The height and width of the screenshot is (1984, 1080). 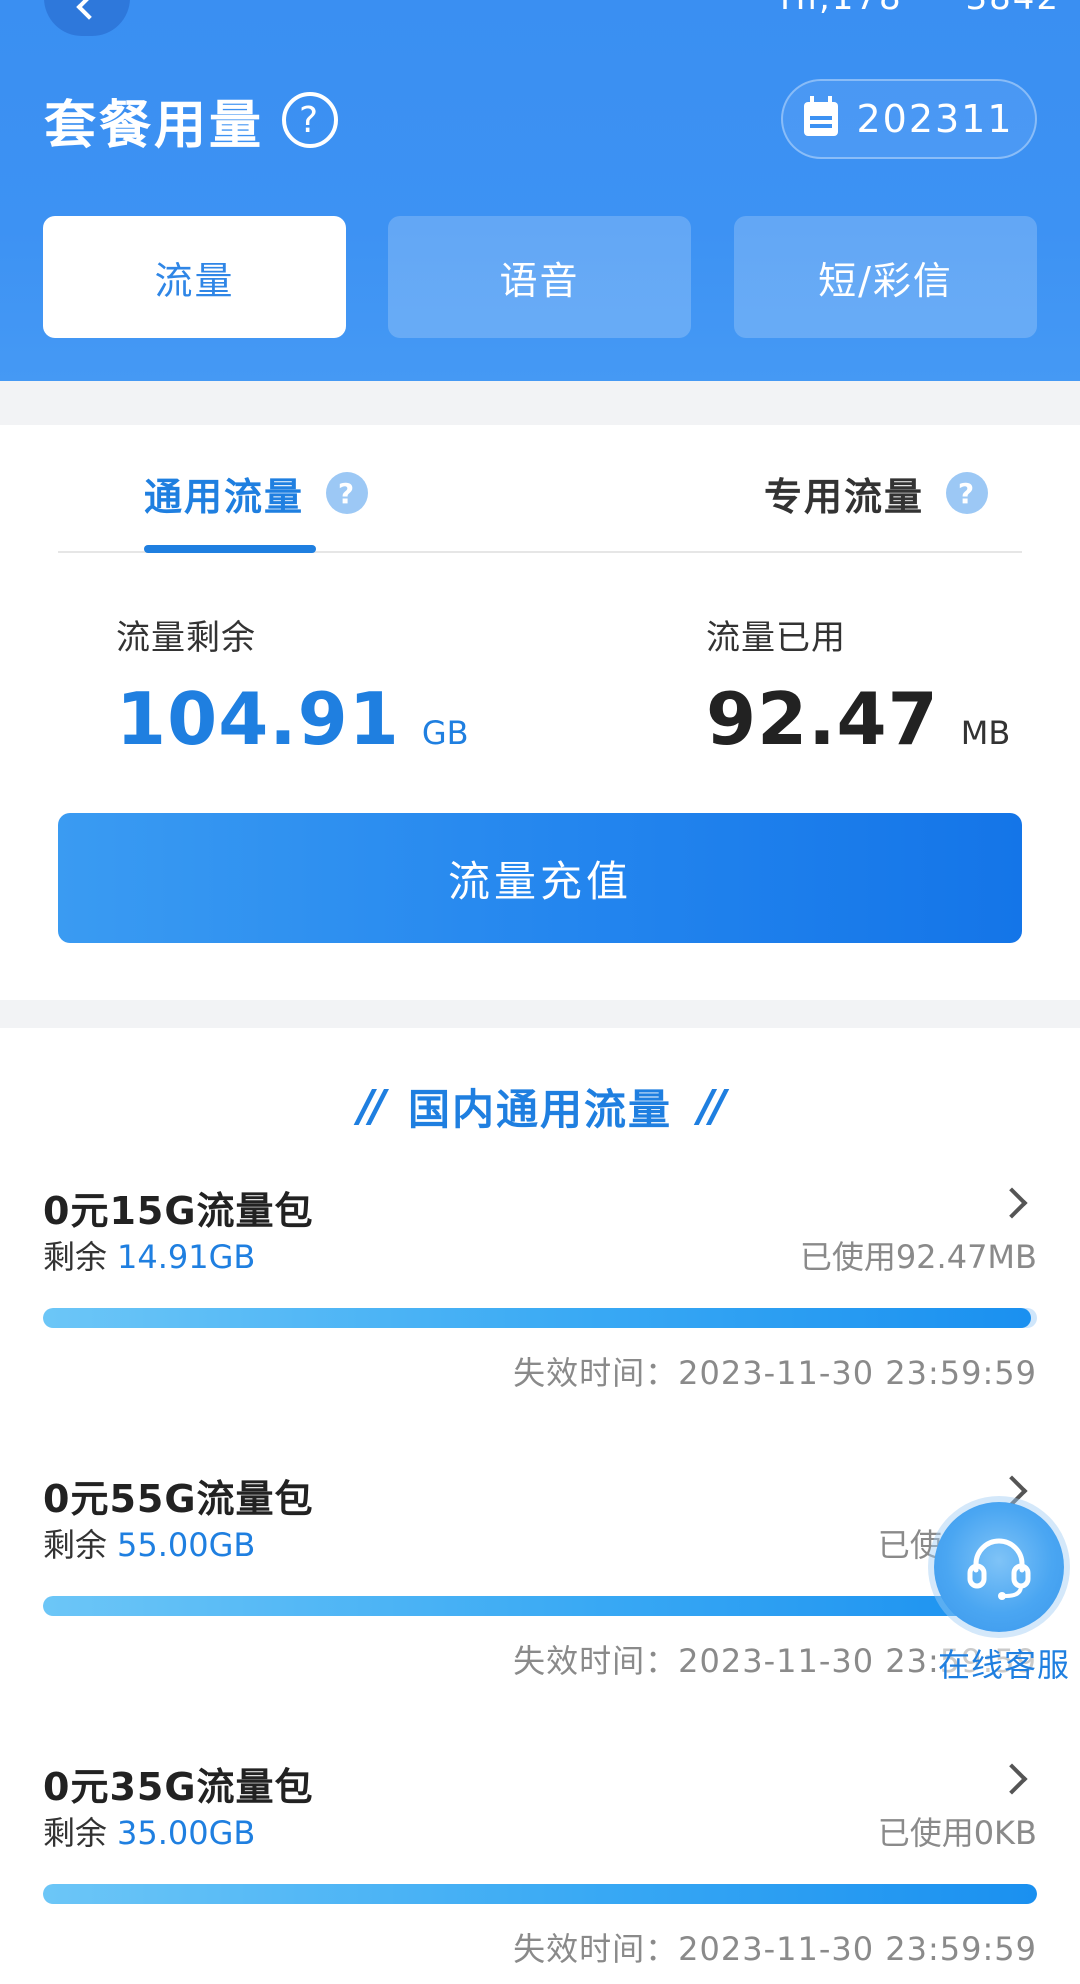 I want to click on package-remaining: 剩余 55.00GB, so click(x=149, y=1543).